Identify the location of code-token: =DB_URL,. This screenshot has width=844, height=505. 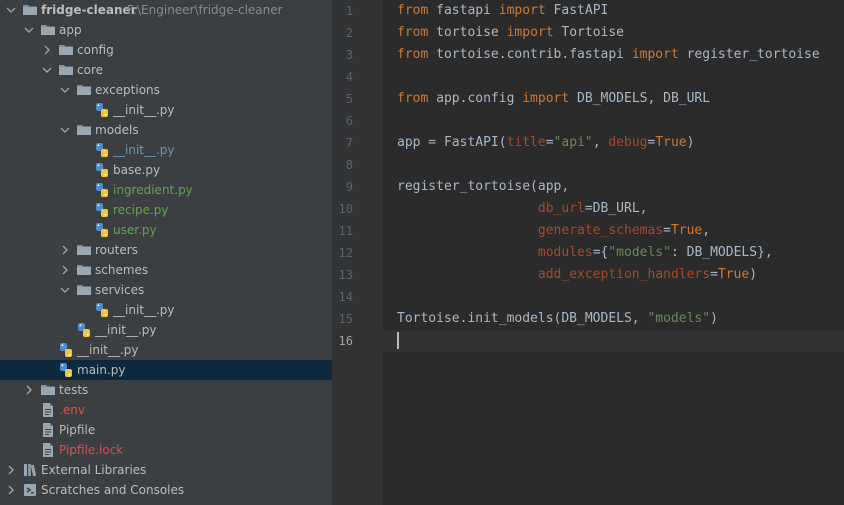
(616, 208).